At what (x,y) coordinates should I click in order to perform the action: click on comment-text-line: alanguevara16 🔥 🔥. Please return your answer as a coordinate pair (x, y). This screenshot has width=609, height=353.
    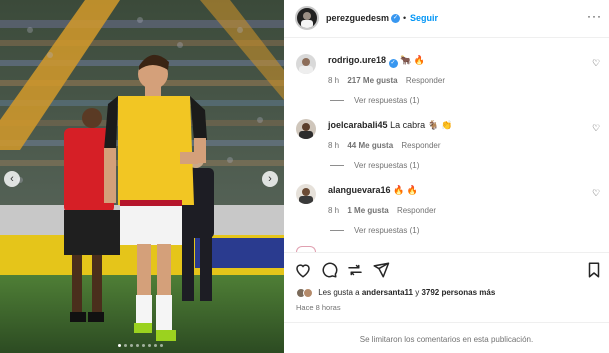
    Looking at the image, I should click on (373, 190).